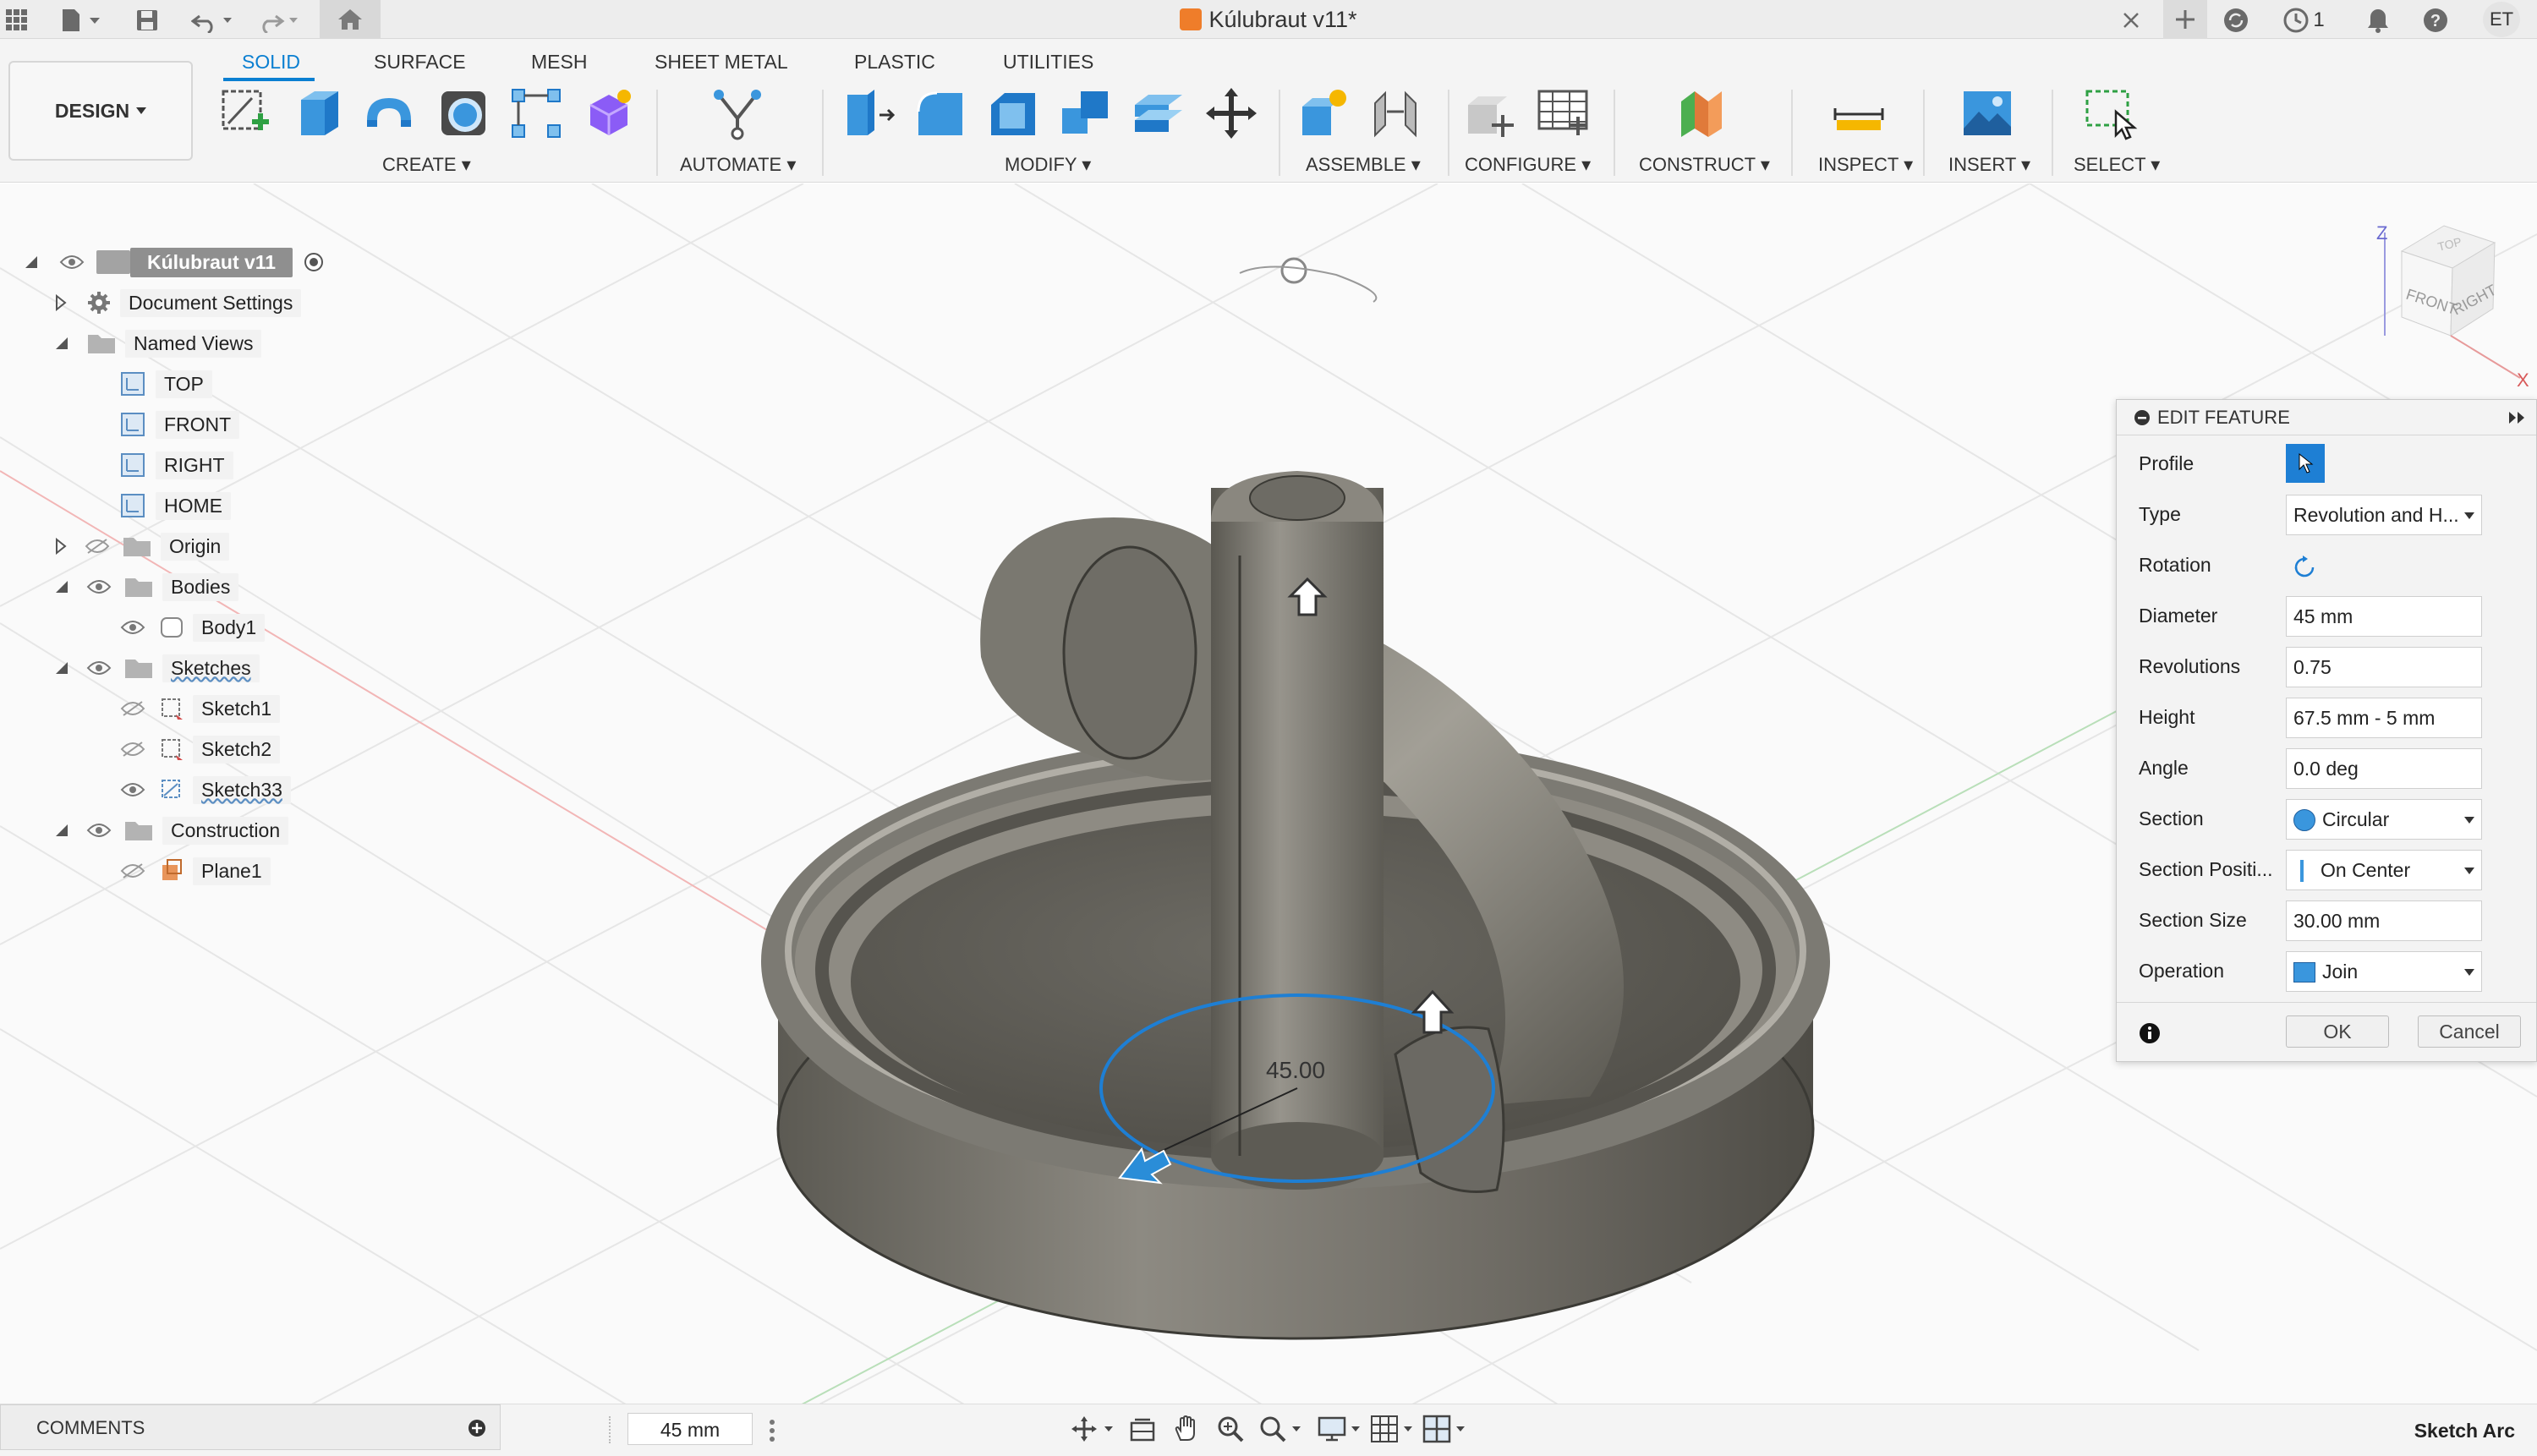 The width and height of the screenshot is (2537, 1456). I want to click on tree-bodies: Bodies, so click(146, 587).